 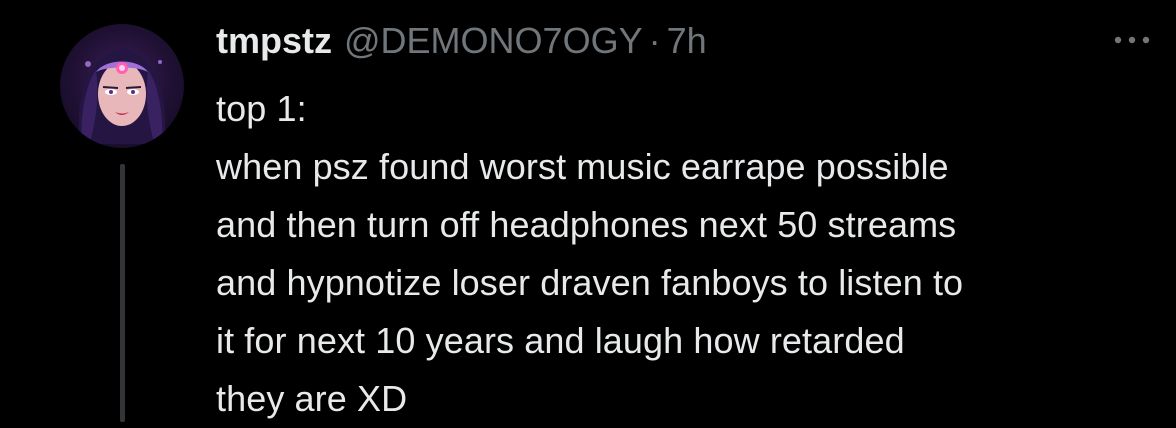 What do you see at coordinates (261, 108) in the screenshot?
I see `tweet-text-line: top 1:` at bounding box center [261, 108].